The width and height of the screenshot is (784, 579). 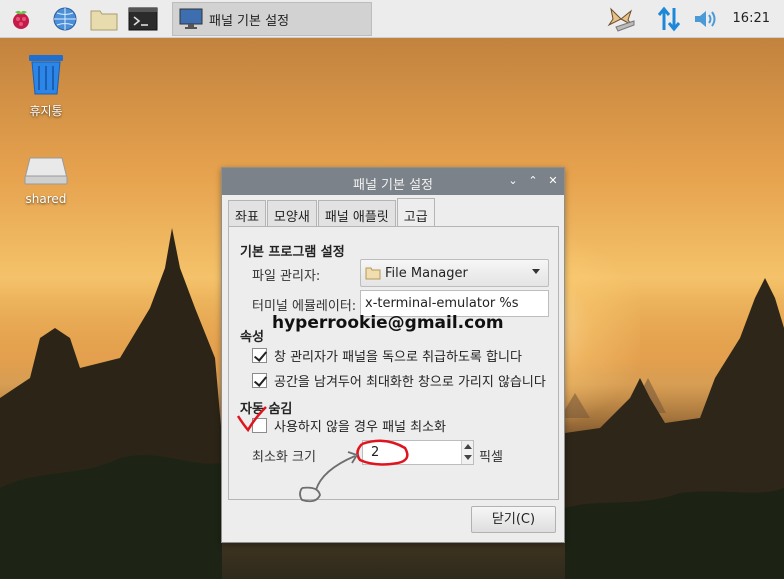 What do you see at coordinates (284, 457) in the screenshot?
I see `min-size-label: 최소화 크기` at bounding box center [284, 457].